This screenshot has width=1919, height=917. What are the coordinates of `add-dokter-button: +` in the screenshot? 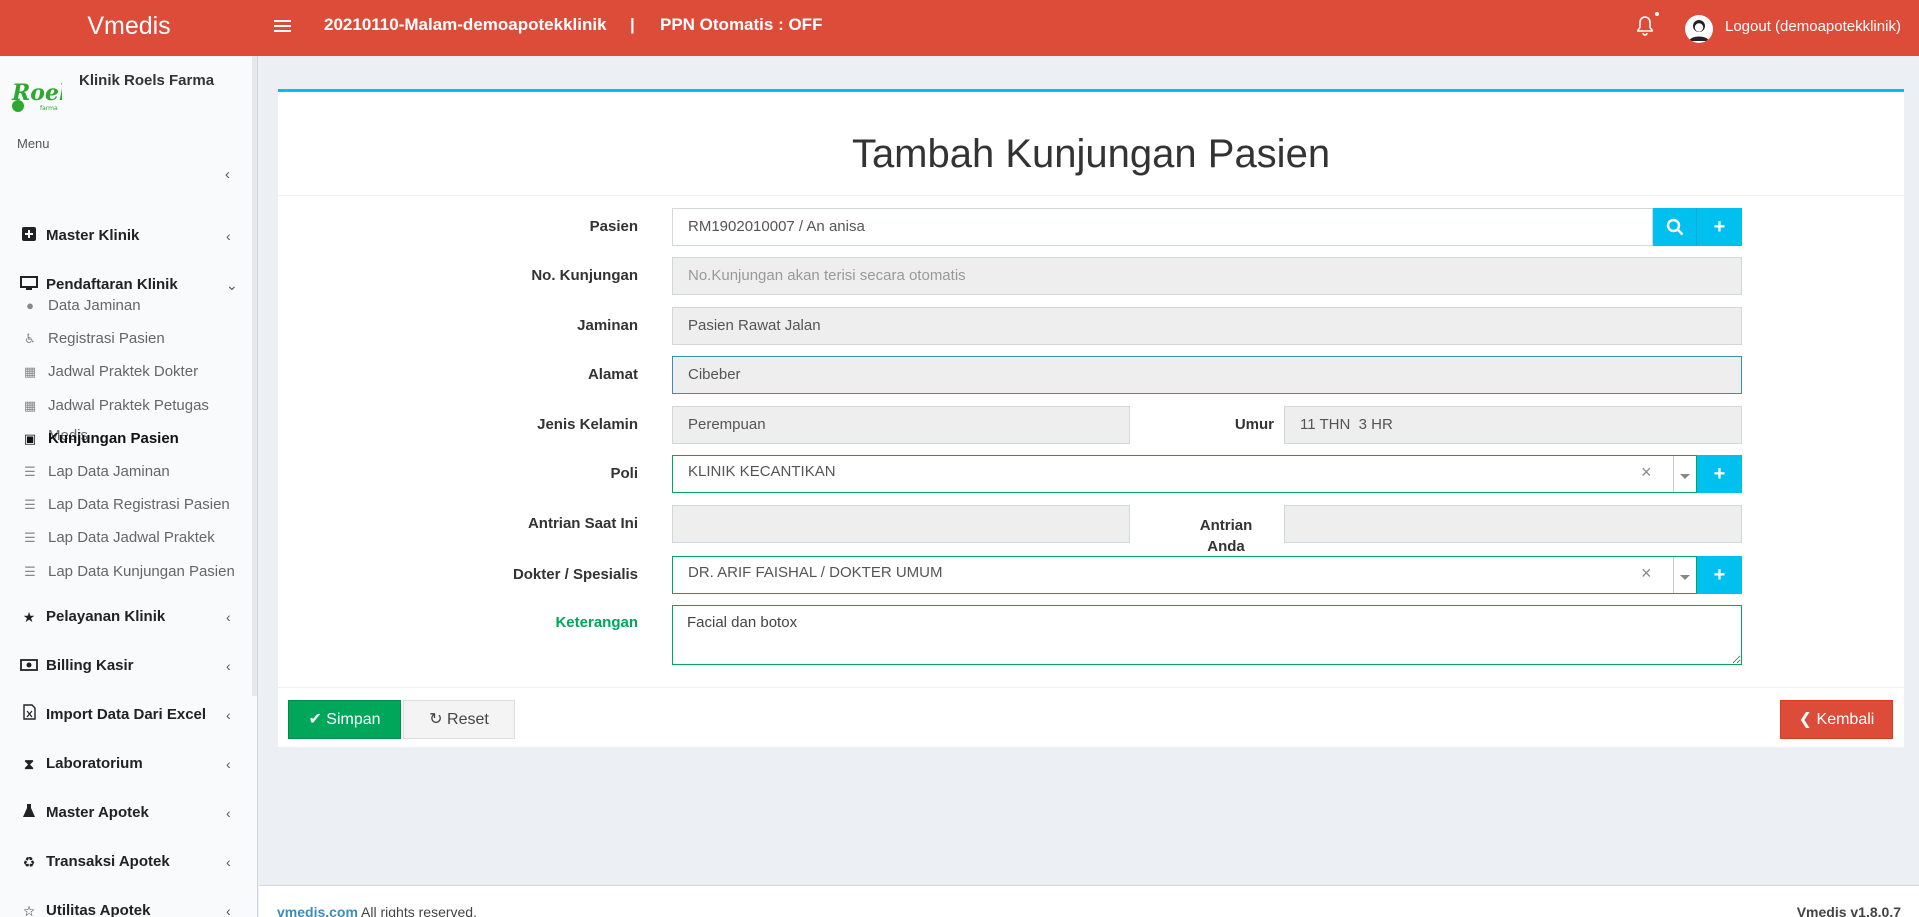 It's located at (1719, 575).